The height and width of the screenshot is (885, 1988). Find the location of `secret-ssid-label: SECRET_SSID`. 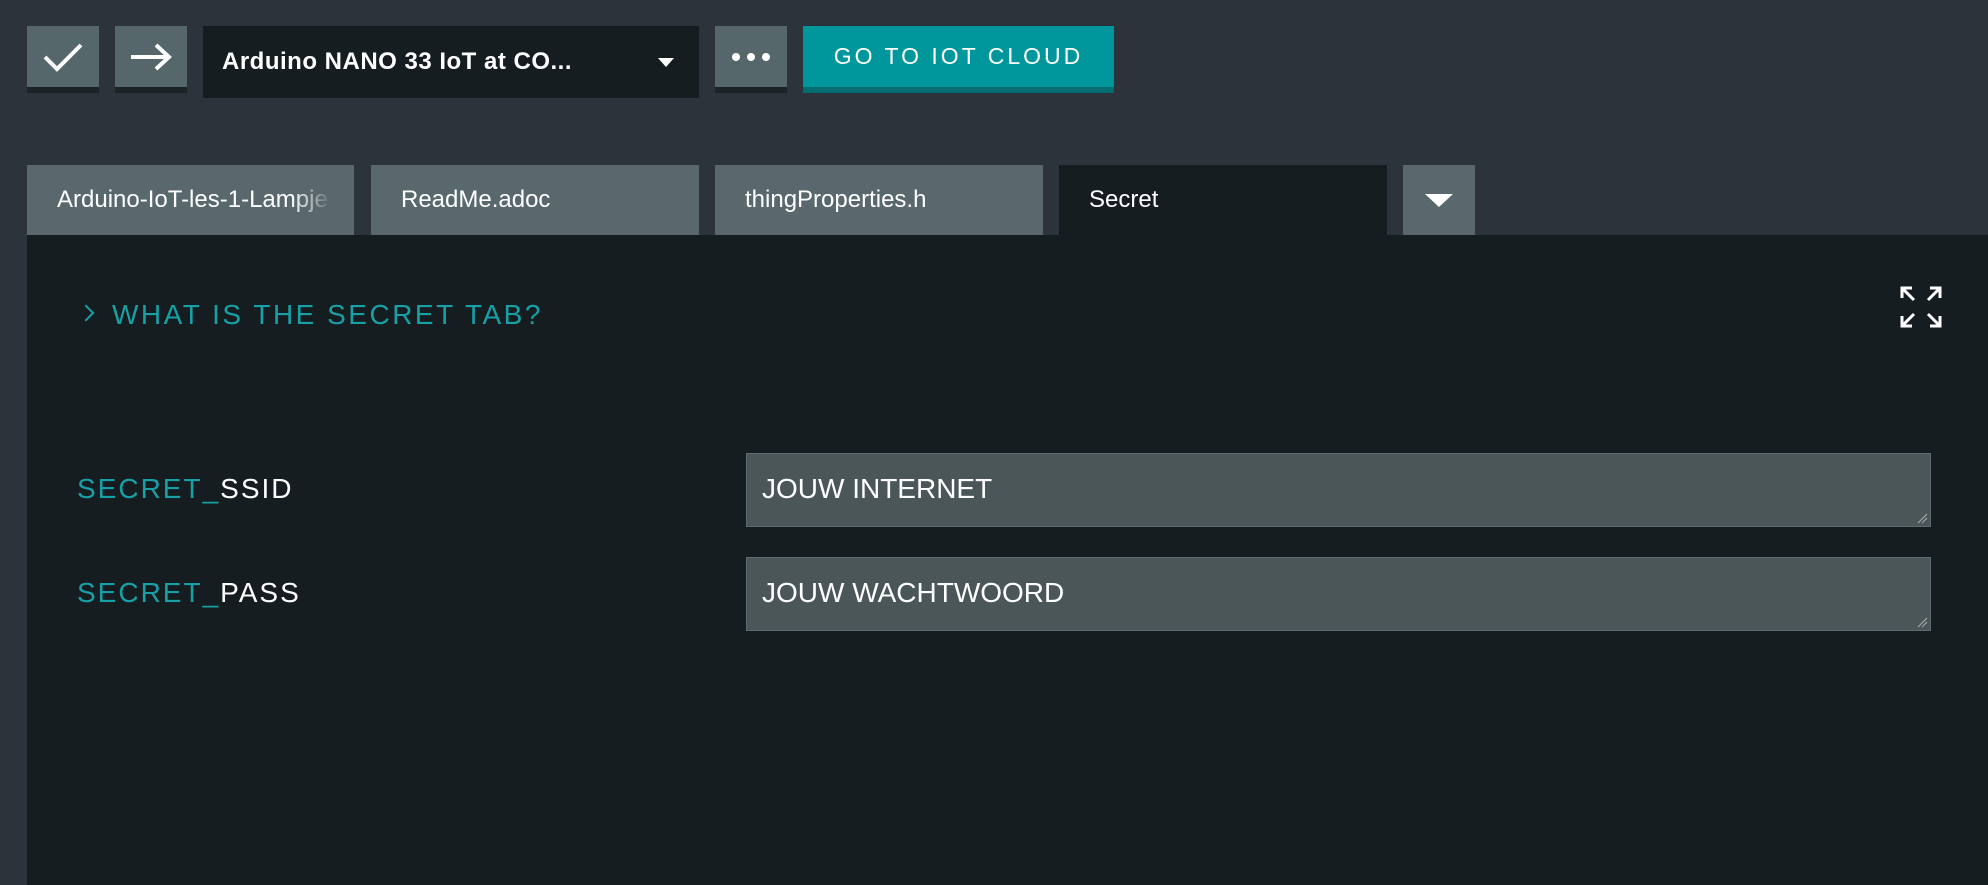

secret-ssid-label: SECRET_SSID is located at coordinates (185, 489).